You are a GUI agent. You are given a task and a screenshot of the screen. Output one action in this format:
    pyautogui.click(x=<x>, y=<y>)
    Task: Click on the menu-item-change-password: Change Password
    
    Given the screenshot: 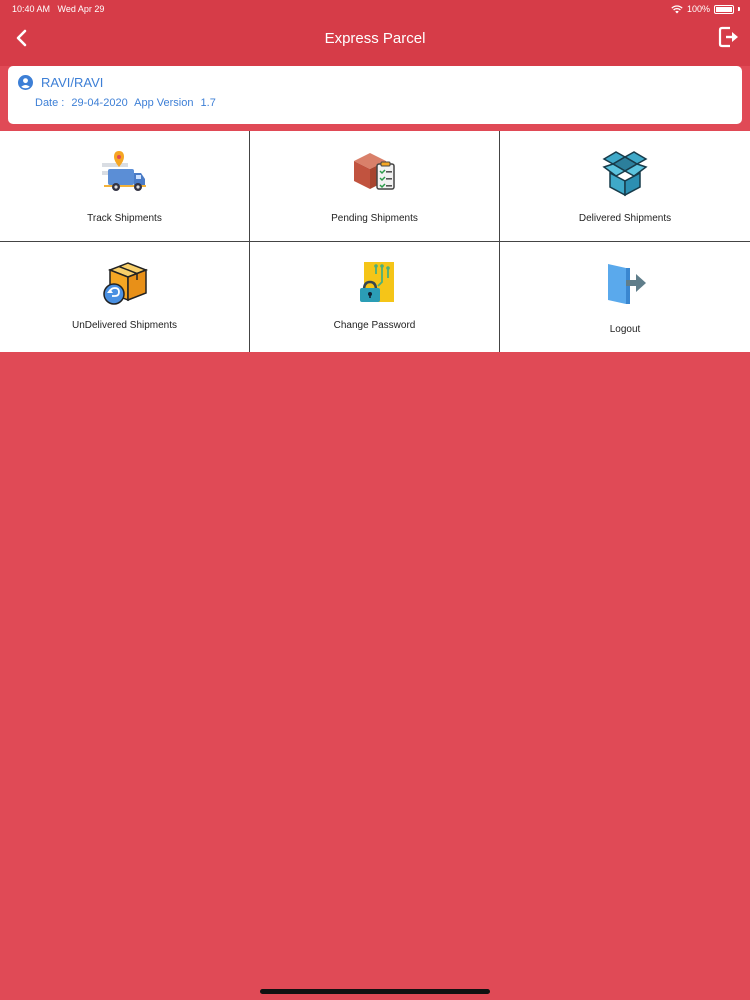 What is the action you would take?
    pyautogui.click(x=375, y=297)
    